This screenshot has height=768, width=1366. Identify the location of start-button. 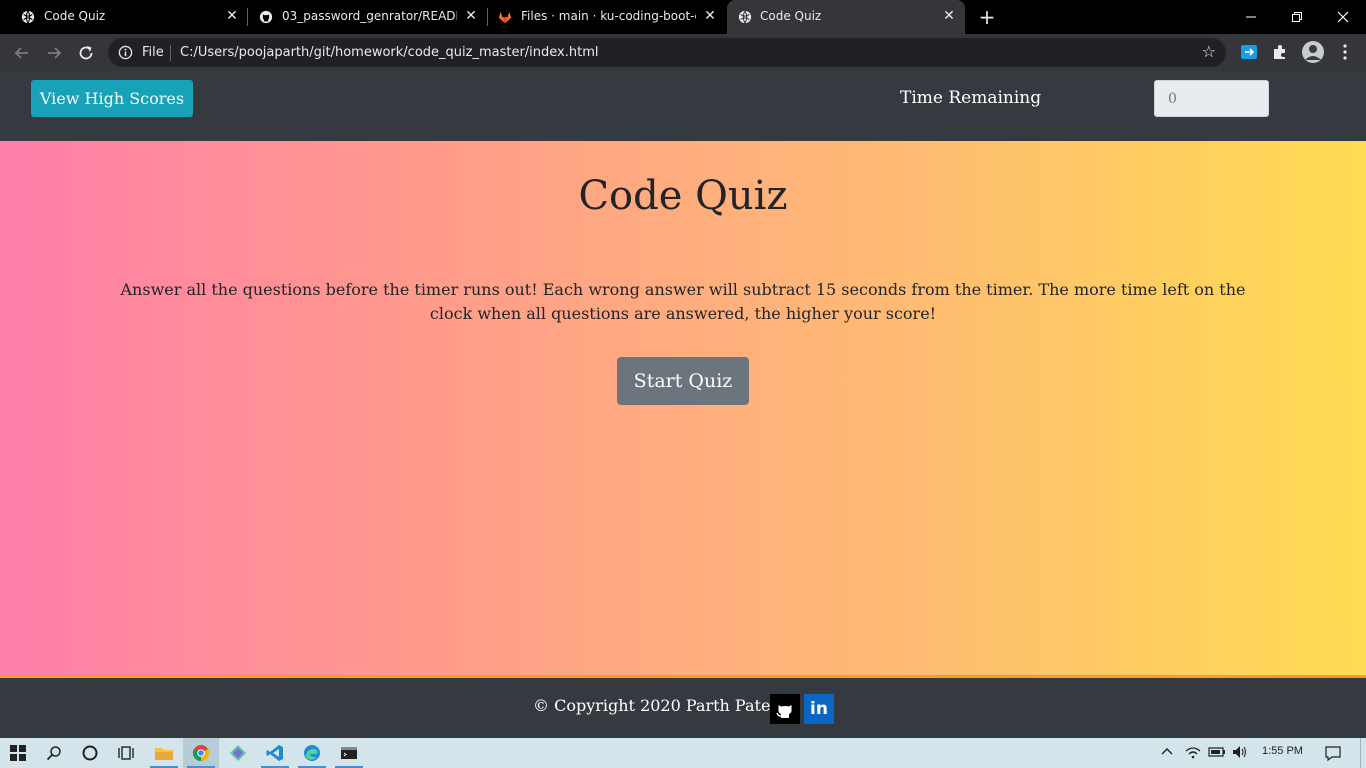
(18, 753).